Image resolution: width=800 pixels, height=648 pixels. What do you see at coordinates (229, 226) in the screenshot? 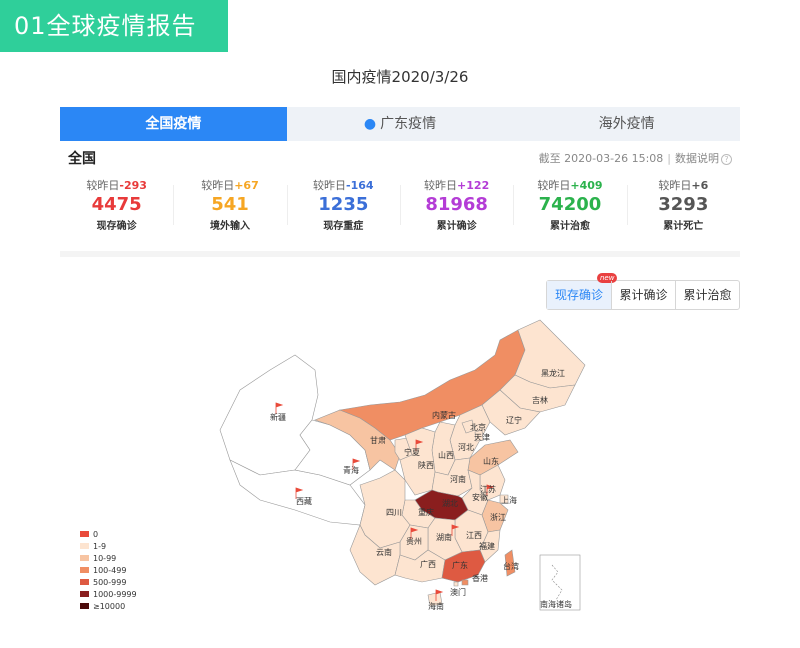
I see `stat-label: 境外输入` at bounding box center [229, 226].